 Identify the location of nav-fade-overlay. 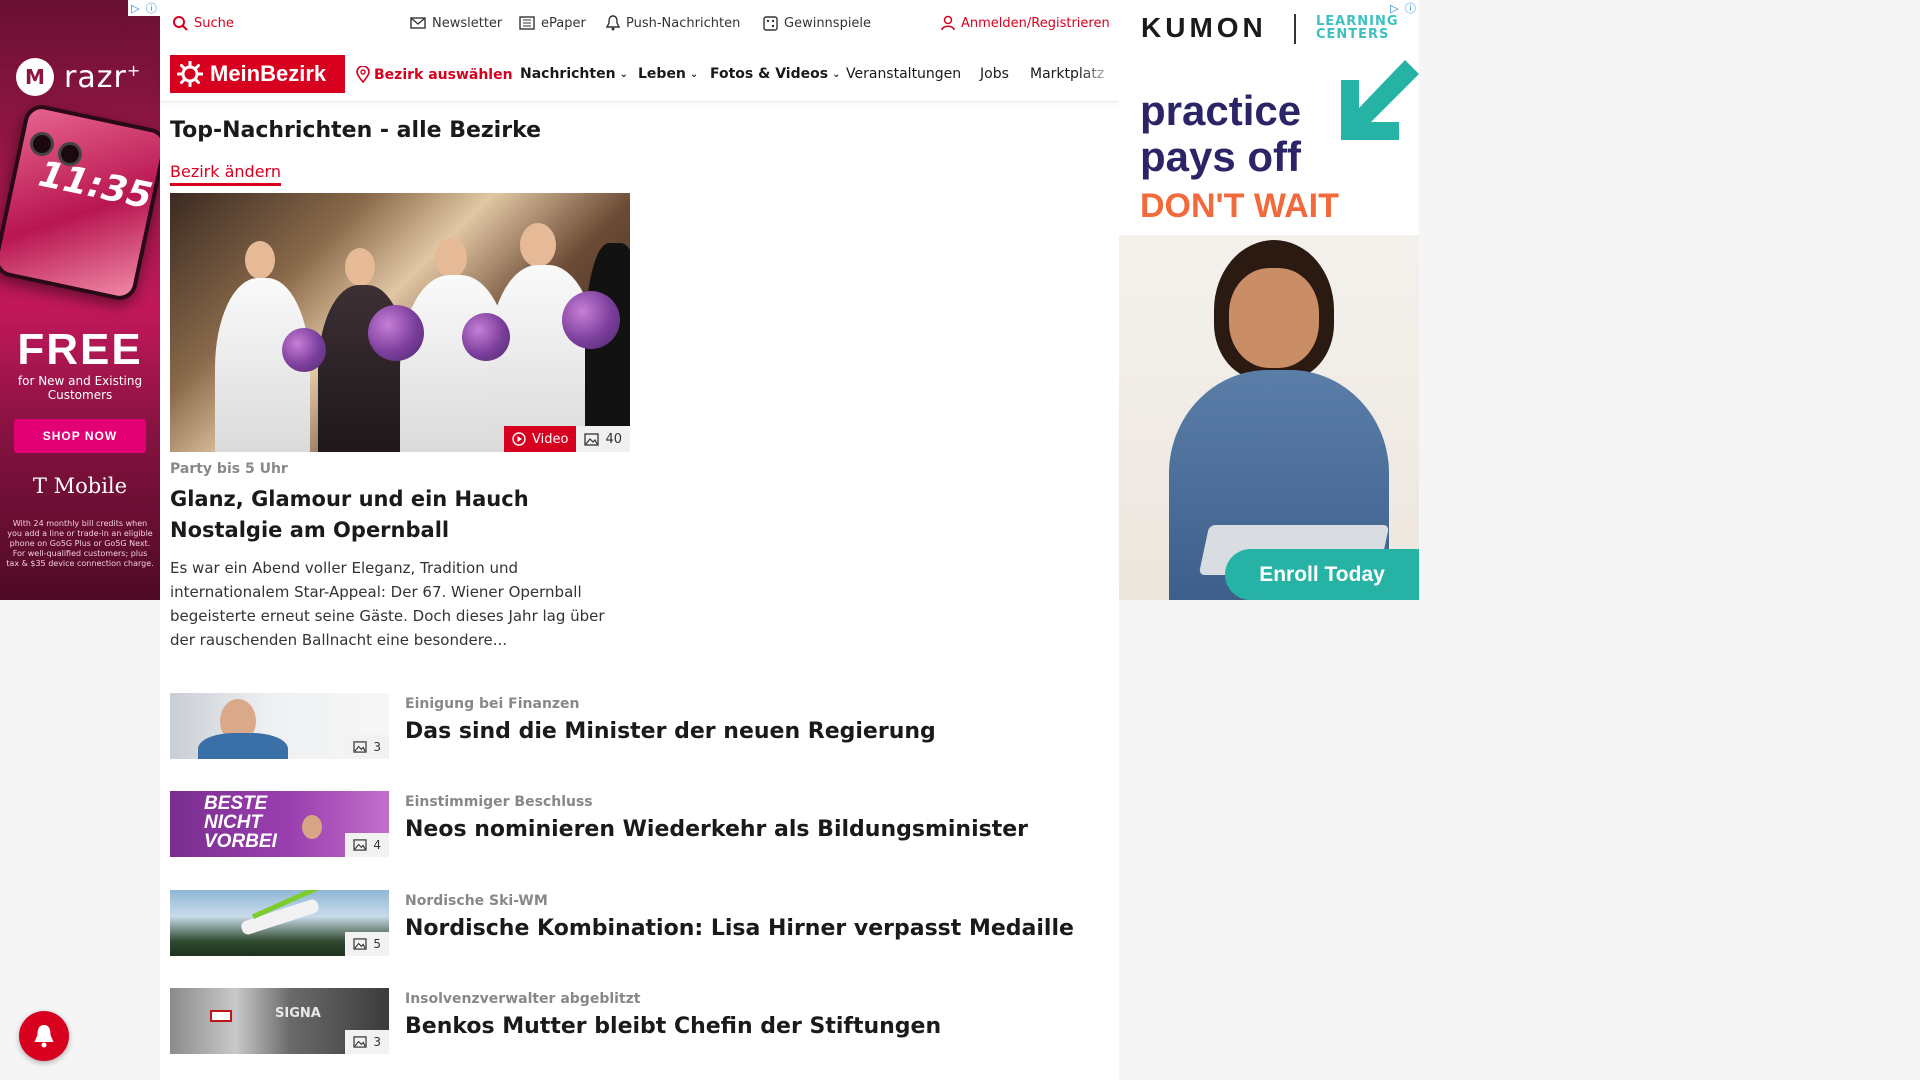
(1099, 73).